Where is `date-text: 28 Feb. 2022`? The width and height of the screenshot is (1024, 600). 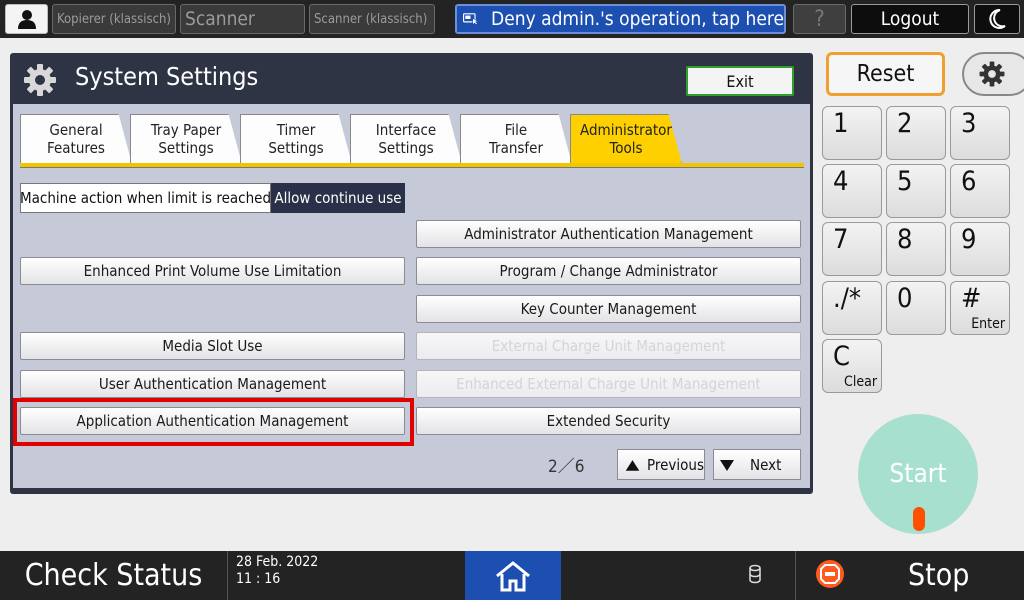
date-text: 28 Feb. 2022 is located at coordinates (277, 562).